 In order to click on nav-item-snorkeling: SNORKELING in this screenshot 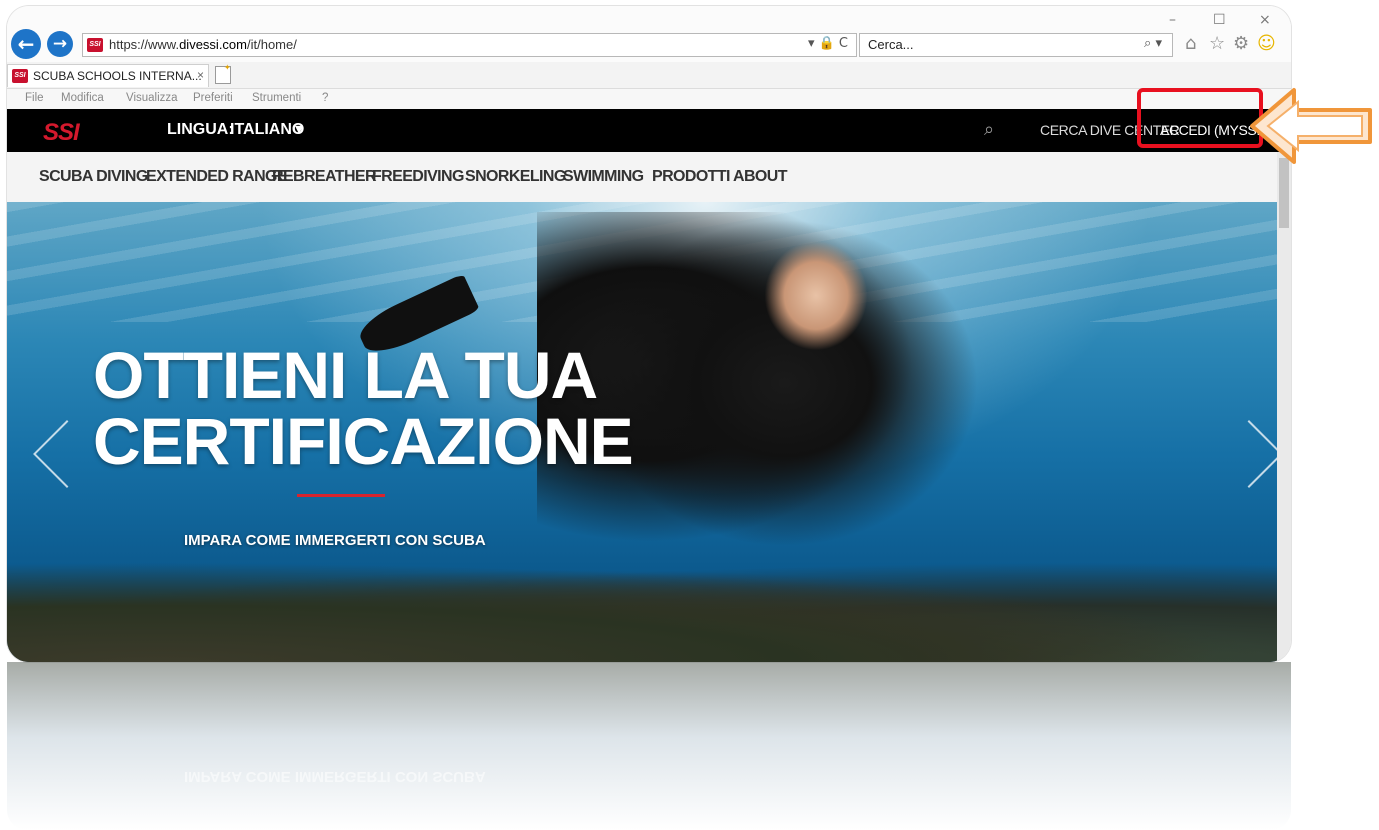, I will do `click(515, 177)`.